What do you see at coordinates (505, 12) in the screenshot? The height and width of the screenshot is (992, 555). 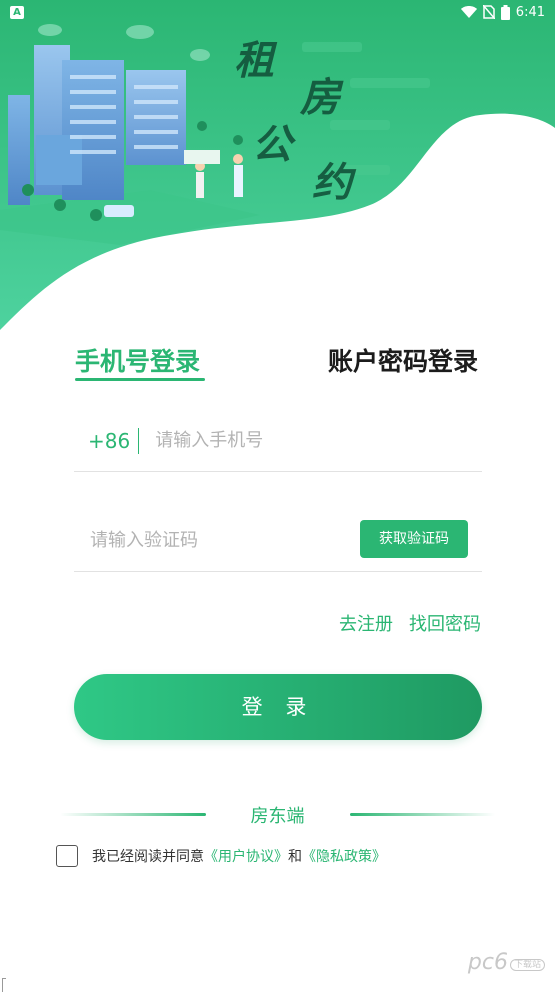 I see `battery-icon` at bounding box center [505, 12].